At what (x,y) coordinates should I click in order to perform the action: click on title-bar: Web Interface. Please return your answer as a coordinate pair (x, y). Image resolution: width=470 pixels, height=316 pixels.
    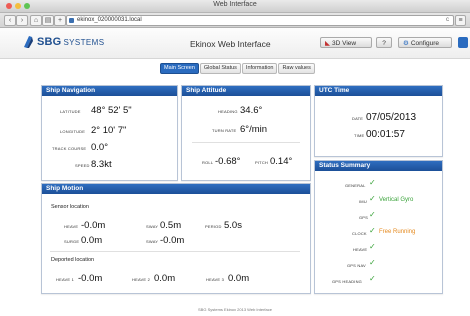
    Looking at the image, I should click on (235, 6).